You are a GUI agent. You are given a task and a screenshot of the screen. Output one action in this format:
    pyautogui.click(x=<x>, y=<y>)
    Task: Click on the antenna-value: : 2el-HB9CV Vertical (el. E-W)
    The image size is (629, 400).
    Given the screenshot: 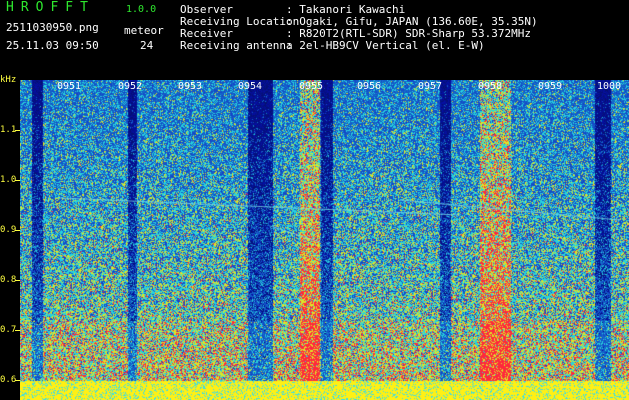 What is the action you would take?
    pyautogui.click(x=385, y=45)
    